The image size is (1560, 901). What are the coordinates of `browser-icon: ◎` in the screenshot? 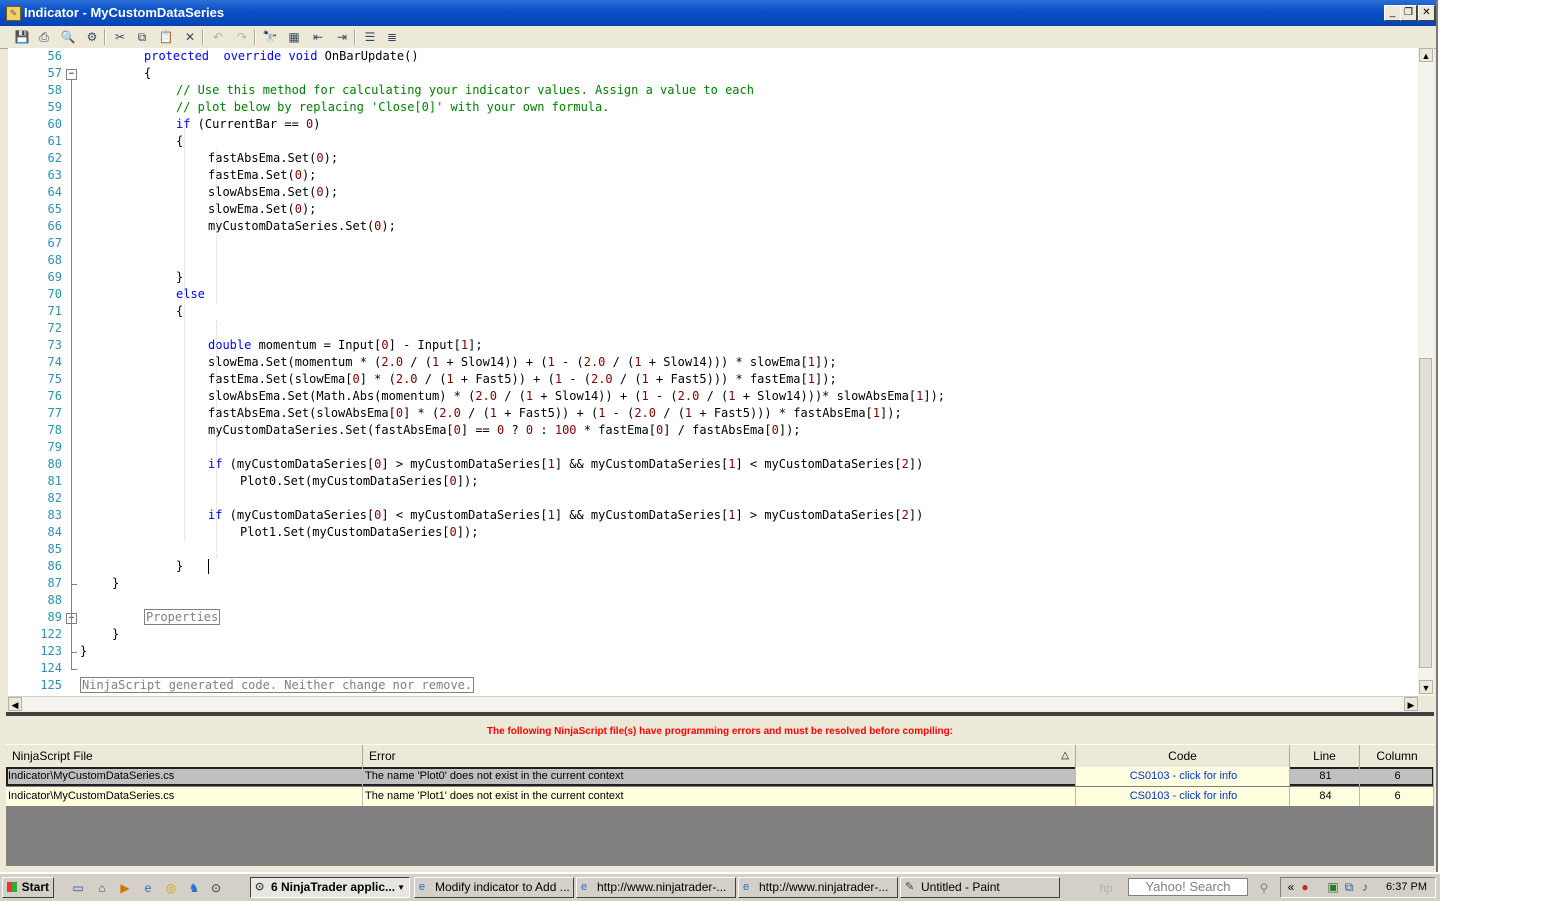 It's located at (171, 888).